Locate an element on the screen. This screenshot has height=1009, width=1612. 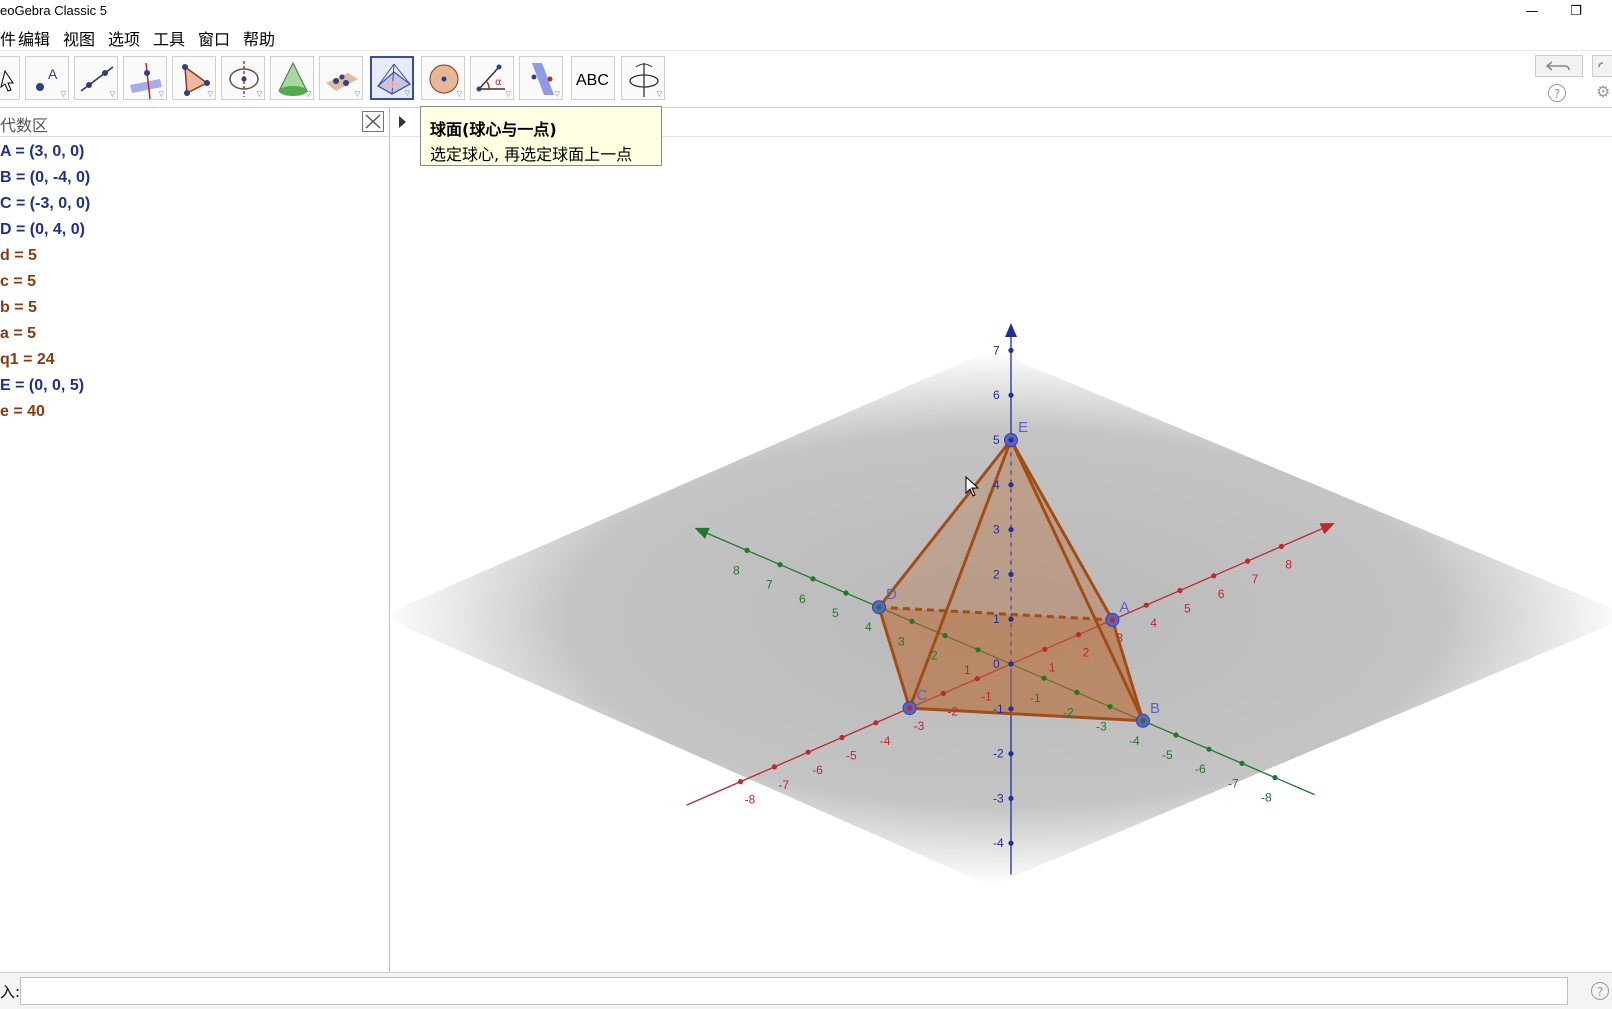
close-algebra-button is located at coordinates (373, 121).